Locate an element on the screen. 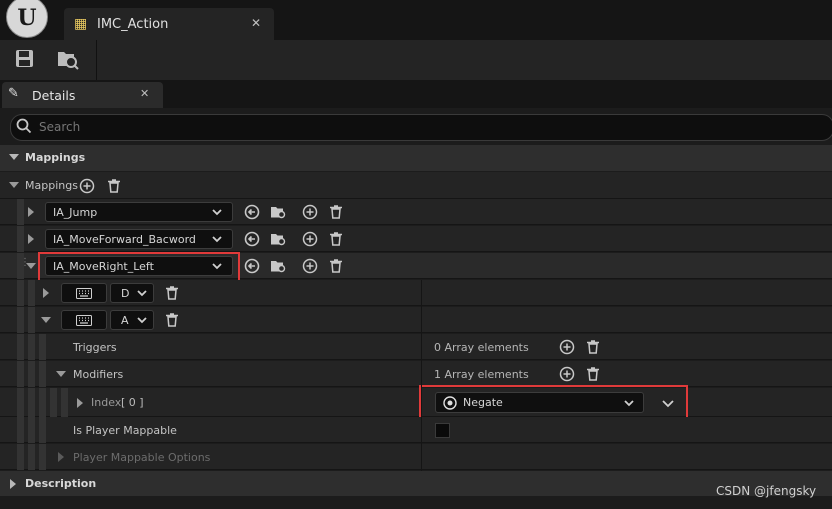  key-row-d: D is located at coordinates (416, 293).